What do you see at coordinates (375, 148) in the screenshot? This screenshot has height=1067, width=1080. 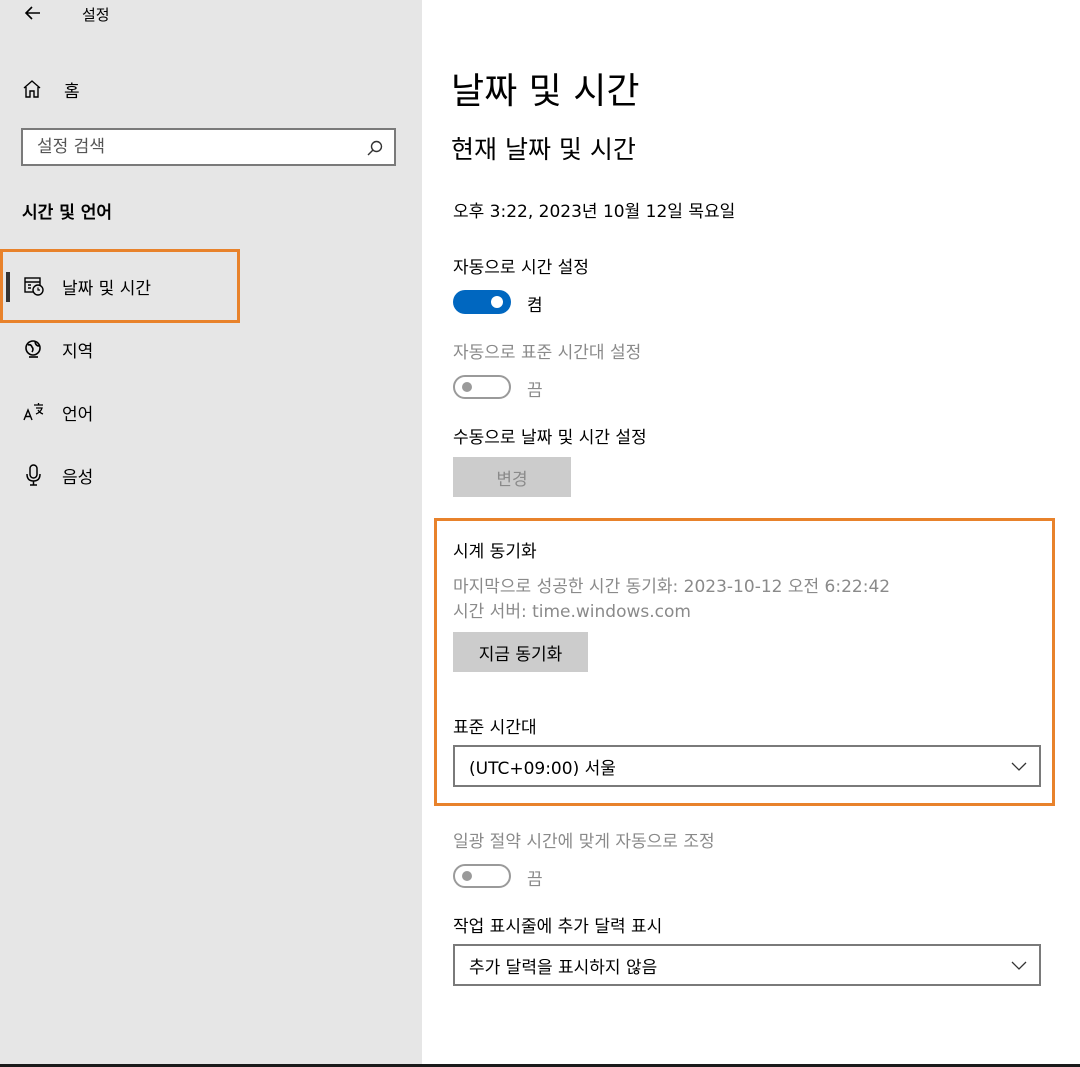 I see `search-icon` at bounding box center [375, 148].